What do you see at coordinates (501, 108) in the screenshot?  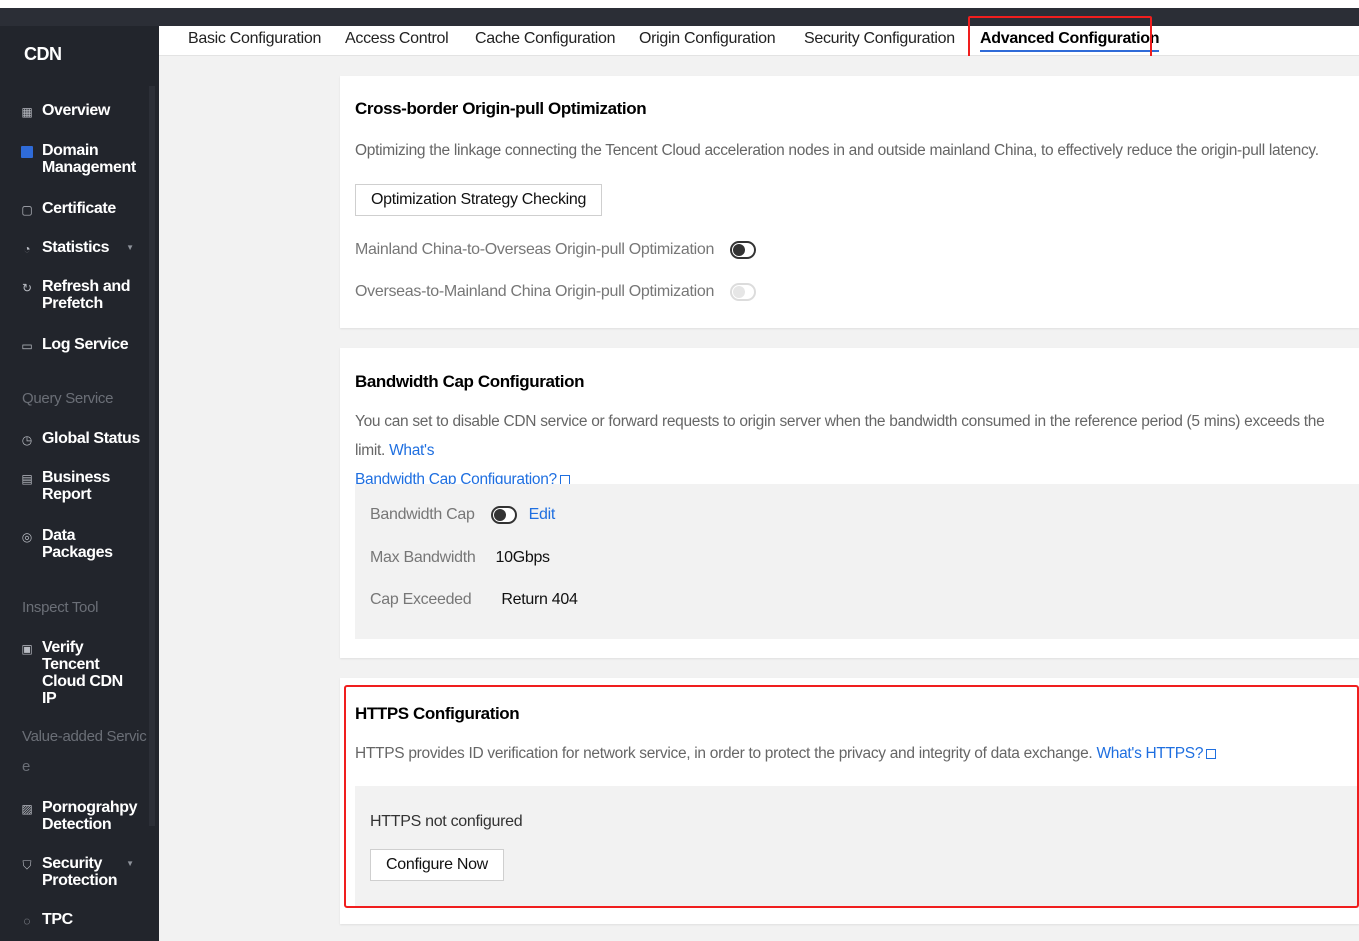 I see `cross-border-title: Cross-border Origin-pull Optimization` at bounding box center [501, 108].